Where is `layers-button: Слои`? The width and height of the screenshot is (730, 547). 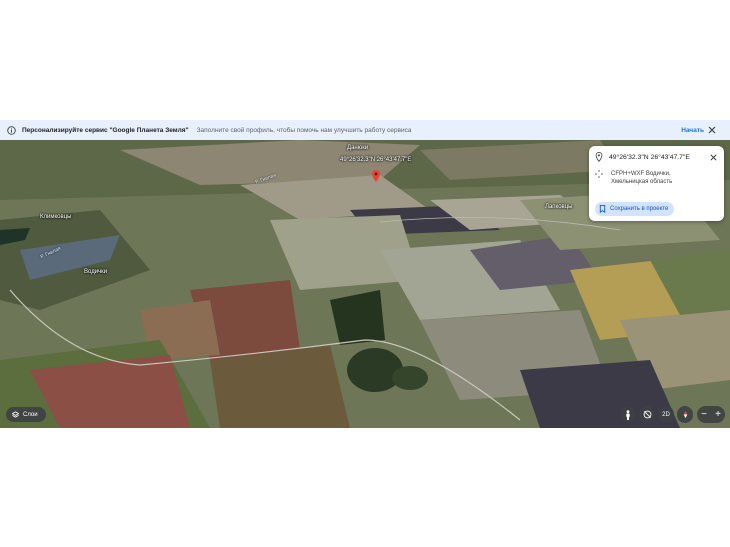
layers-button: Слои is located at coordinates (26, 414).